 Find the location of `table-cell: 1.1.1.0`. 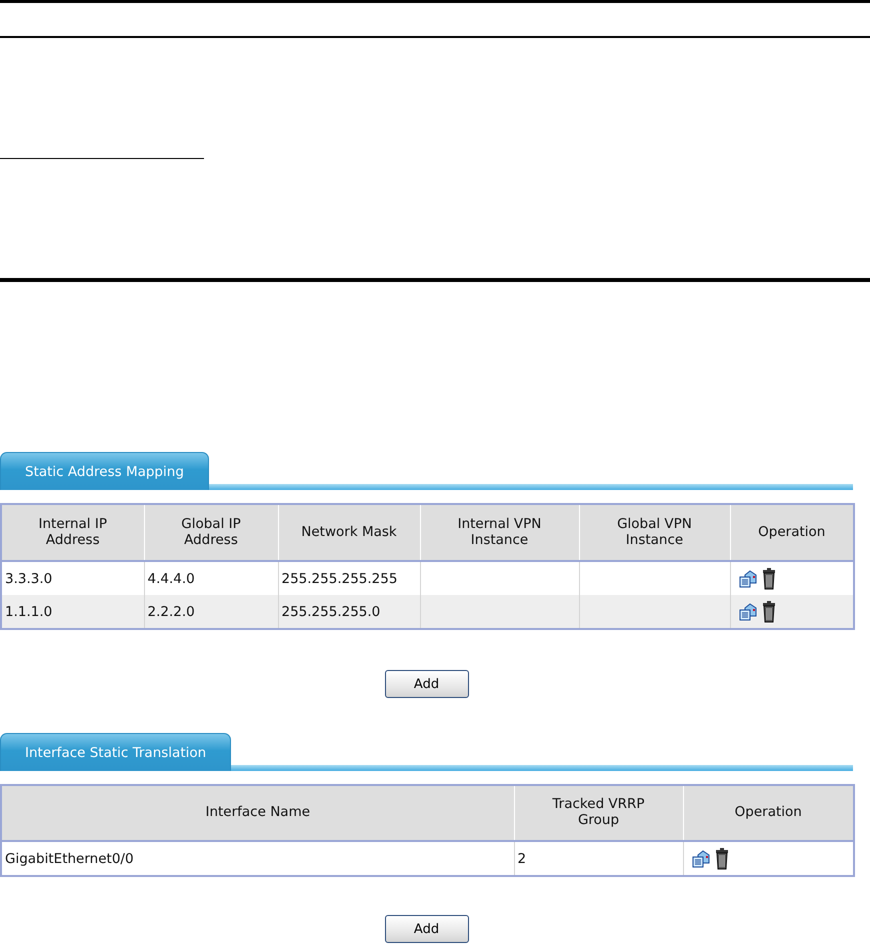

table-cell: 1.1.1.0 is located at coordinates (28, 612).